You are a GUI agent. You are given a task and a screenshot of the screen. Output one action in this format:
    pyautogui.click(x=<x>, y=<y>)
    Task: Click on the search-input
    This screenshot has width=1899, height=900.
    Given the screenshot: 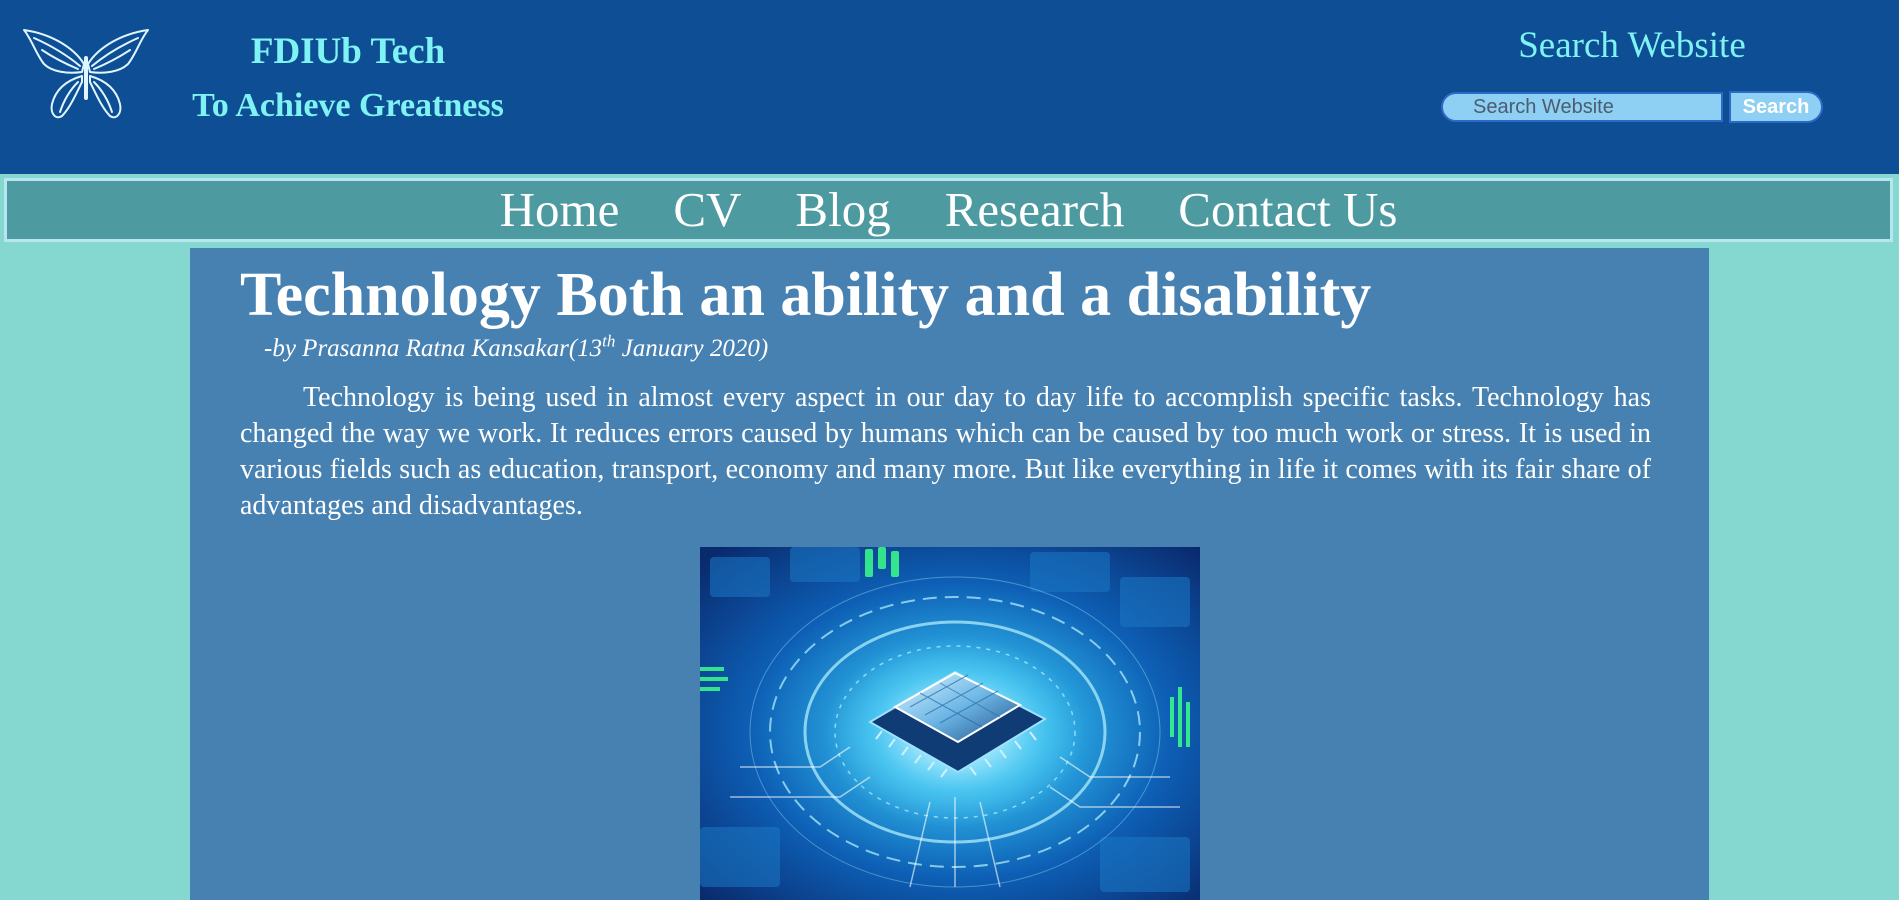 What is the action you would take?
    pyautogui.click(x=1582, y=107)
    